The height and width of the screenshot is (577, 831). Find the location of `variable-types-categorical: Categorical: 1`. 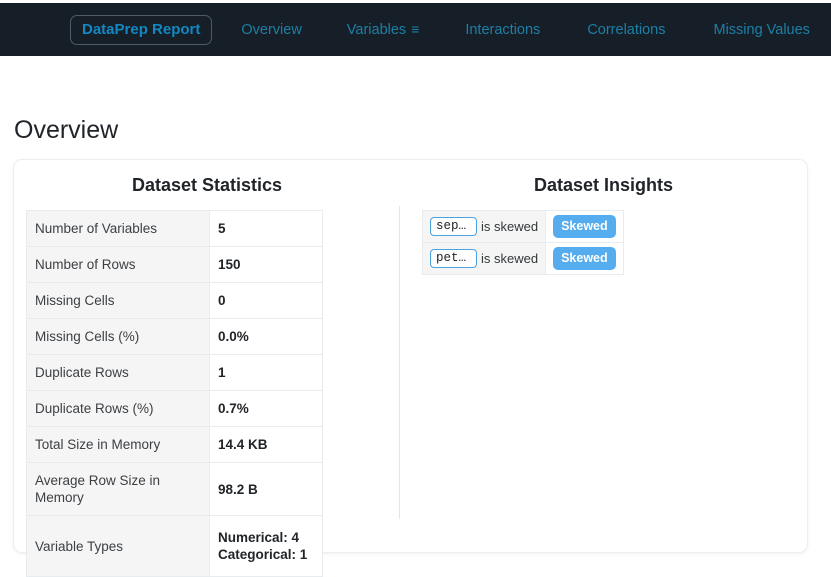

variable-types-categorical: Categorical: 1 is located at coordinates (263, 554).